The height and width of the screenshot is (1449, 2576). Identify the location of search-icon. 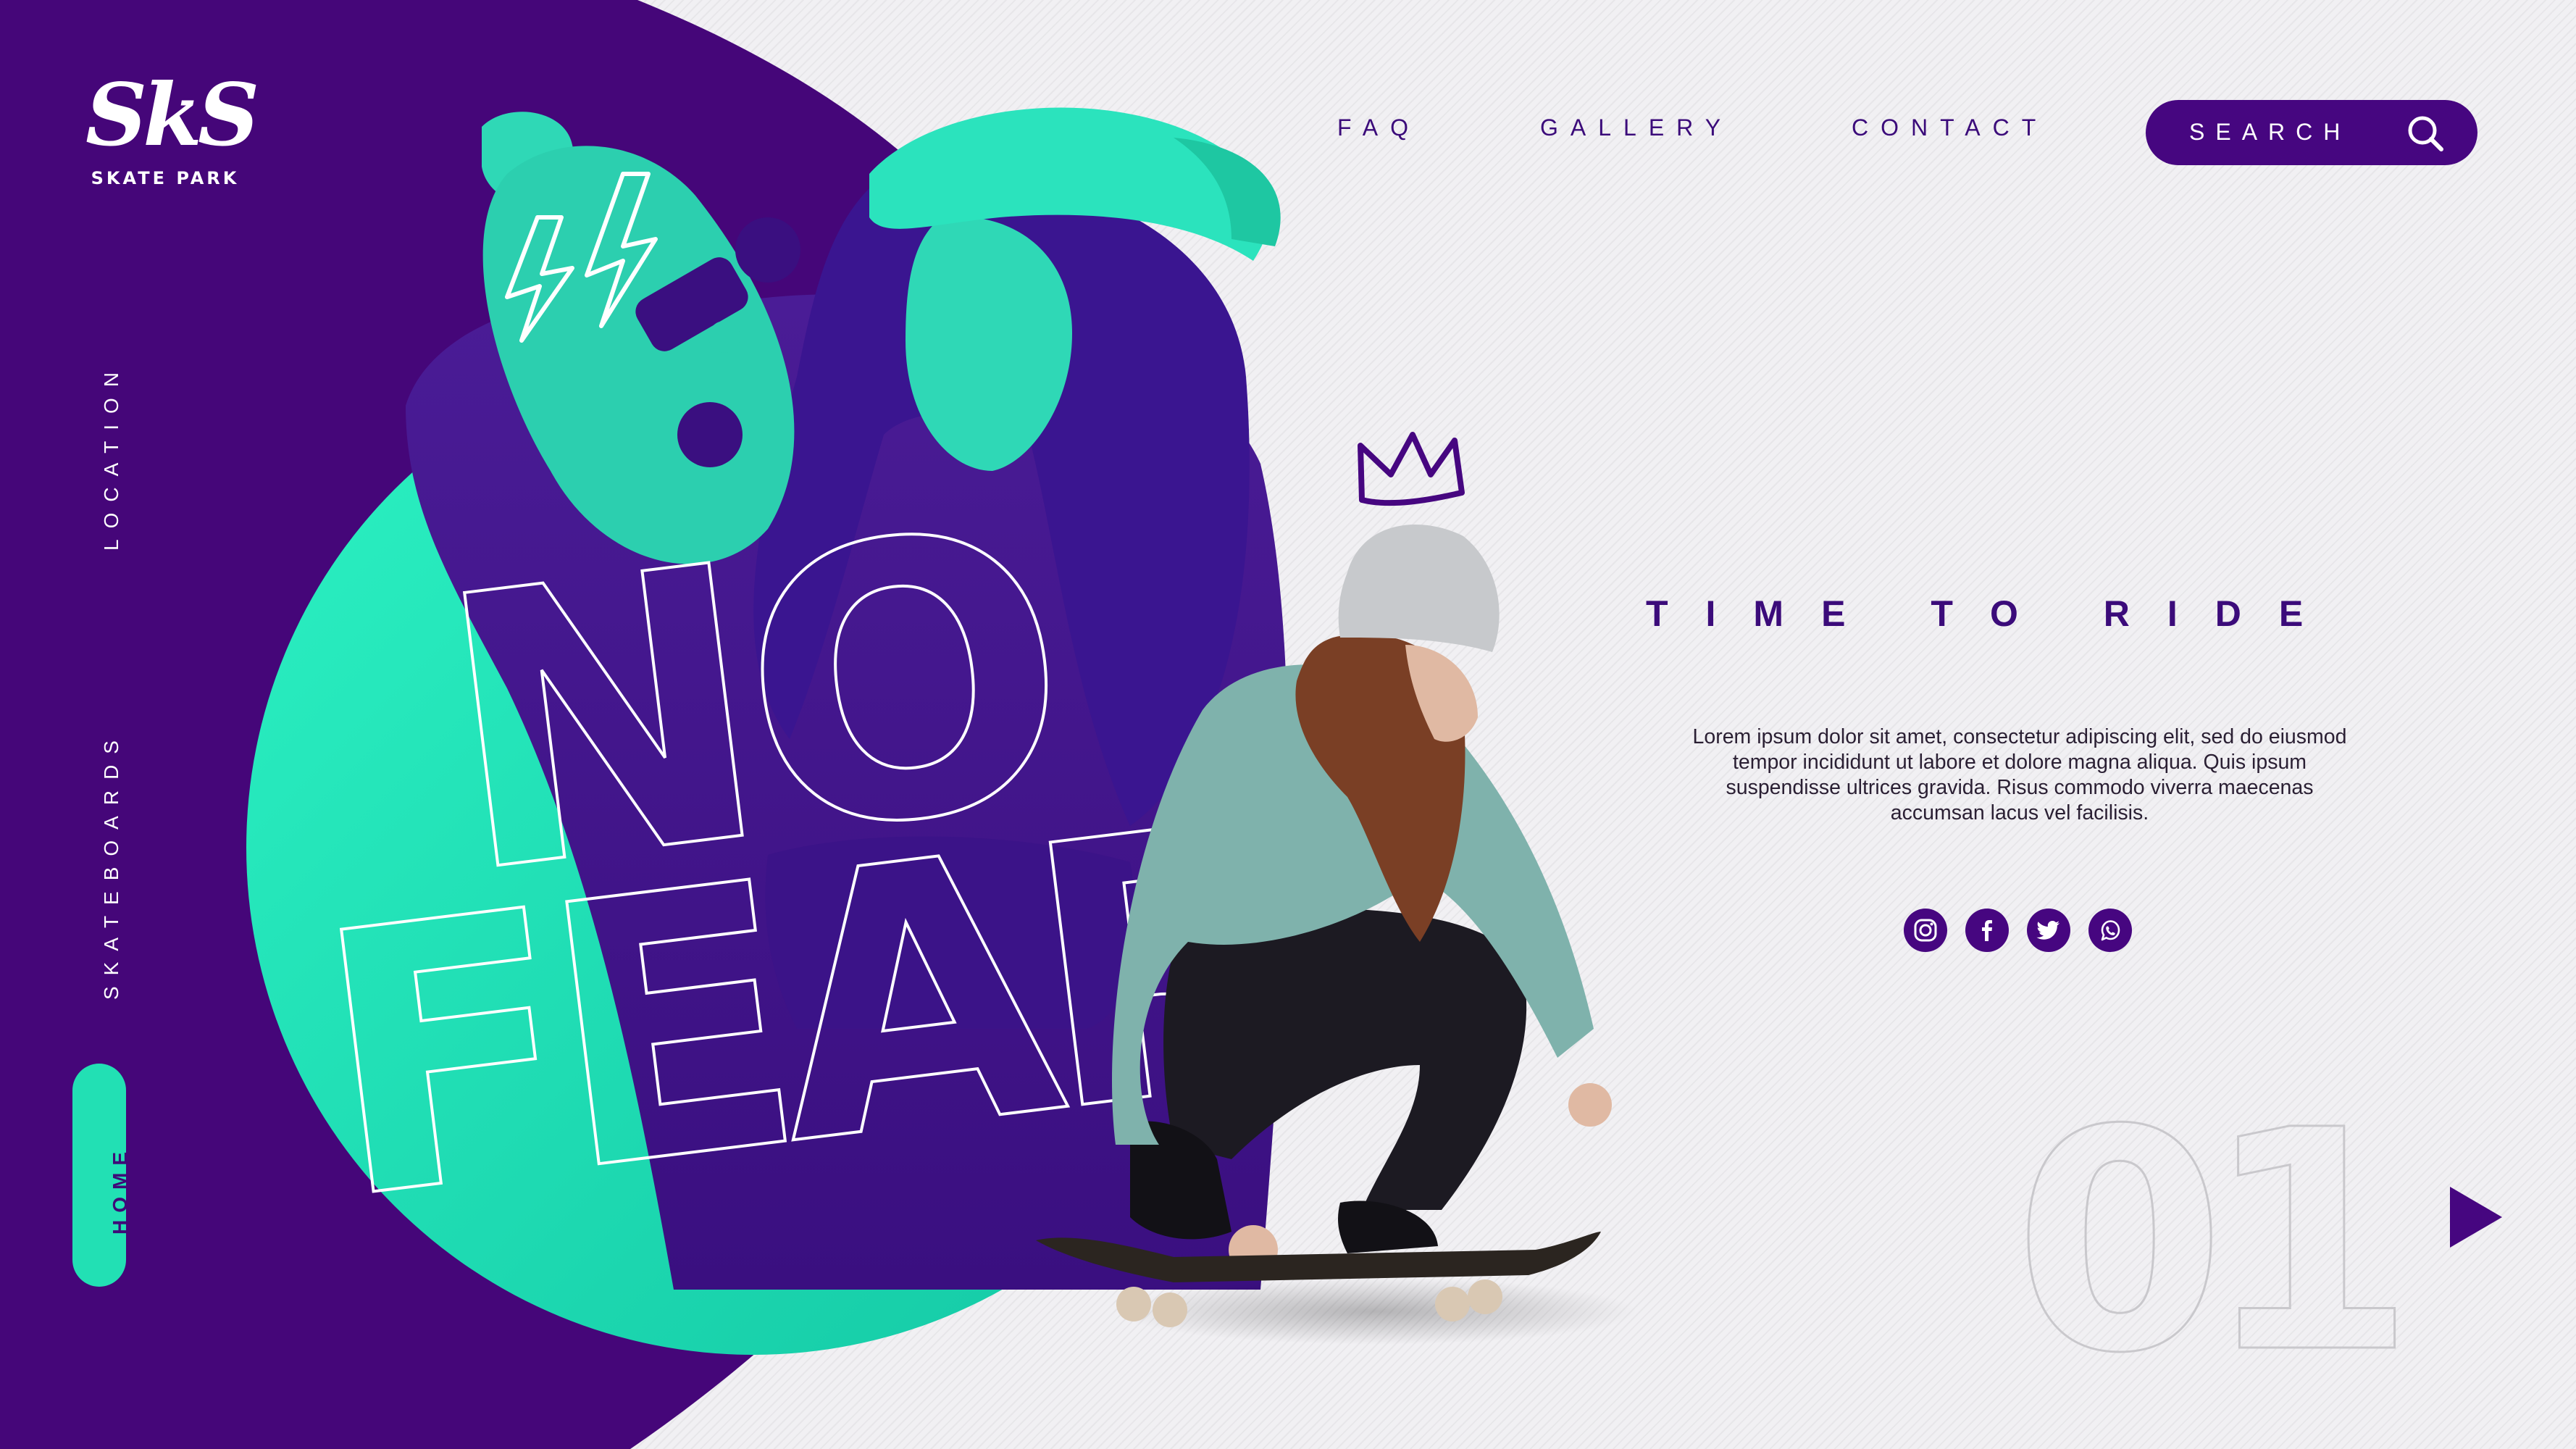
(2425, 133).